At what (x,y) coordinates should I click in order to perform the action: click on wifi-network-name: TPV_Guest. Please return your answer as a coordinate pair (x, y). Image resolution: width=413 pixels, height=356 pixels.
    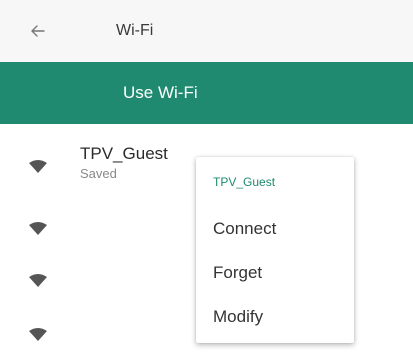
    Looking at the image, I should click on (124, 153).